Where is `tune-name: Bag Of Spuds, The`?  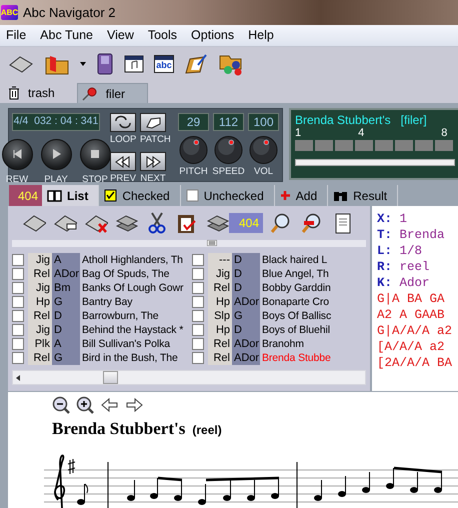
tune-name: Bag Of Spuds, The is located at coordinates (134, 274).